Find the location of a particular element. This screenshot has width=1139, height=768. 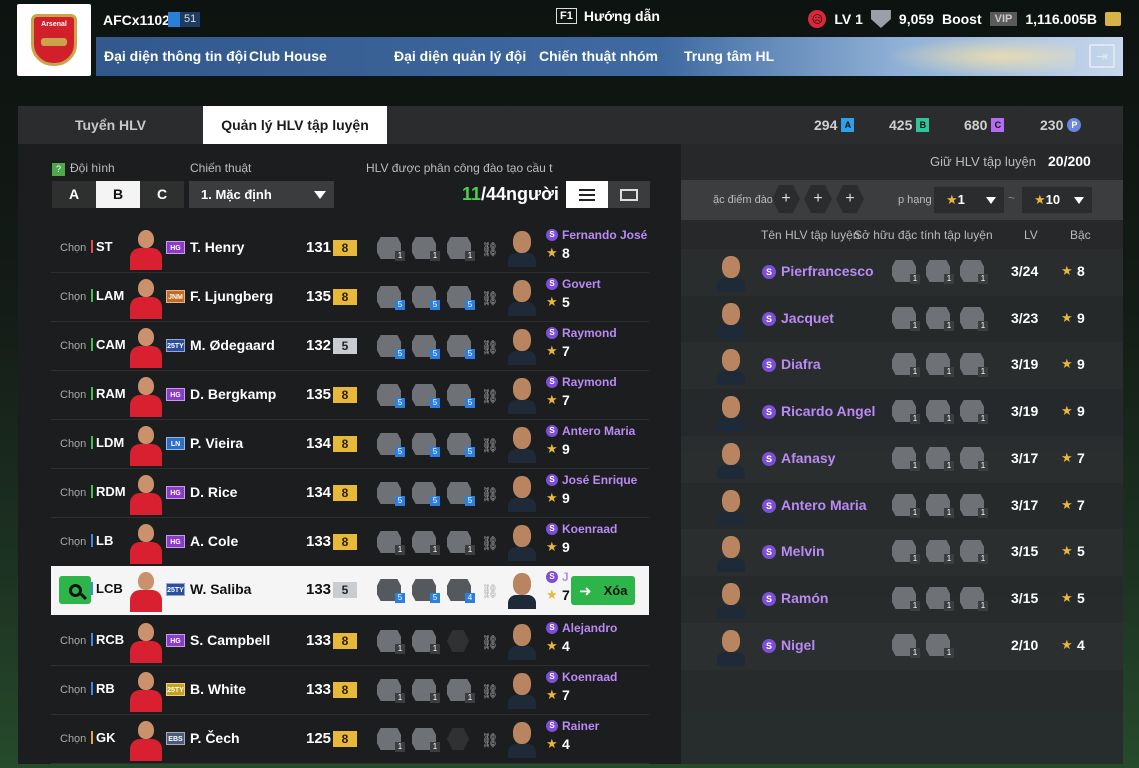

formation-a-button: A is located at coordinates (74, 194).